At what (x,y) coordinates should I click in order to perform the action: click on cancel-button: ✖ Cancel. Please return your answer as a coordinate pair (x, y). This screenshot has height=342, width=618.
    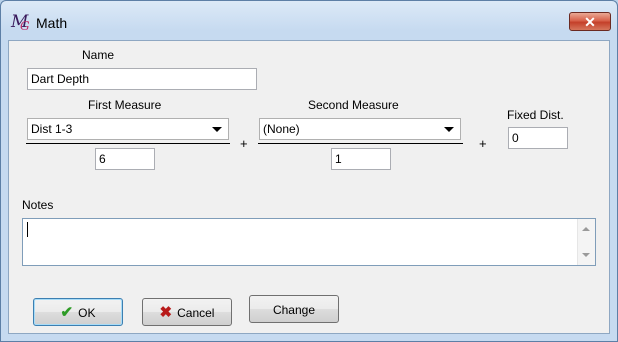
    Looking at the image, I should click on (187, 312).